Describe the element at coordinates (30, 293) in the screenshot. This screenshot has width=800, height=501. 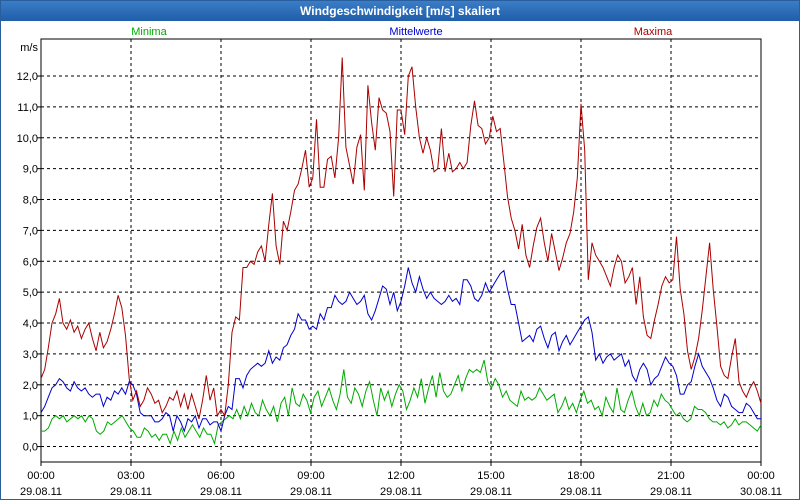
I see `y-tick-label: 5,0` at that location.